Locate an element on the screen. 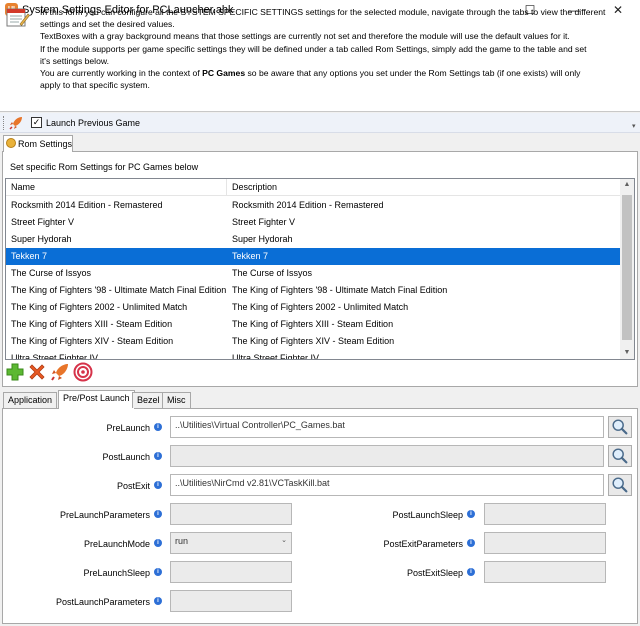  notepad-icon is located at coordinates (18, 17).